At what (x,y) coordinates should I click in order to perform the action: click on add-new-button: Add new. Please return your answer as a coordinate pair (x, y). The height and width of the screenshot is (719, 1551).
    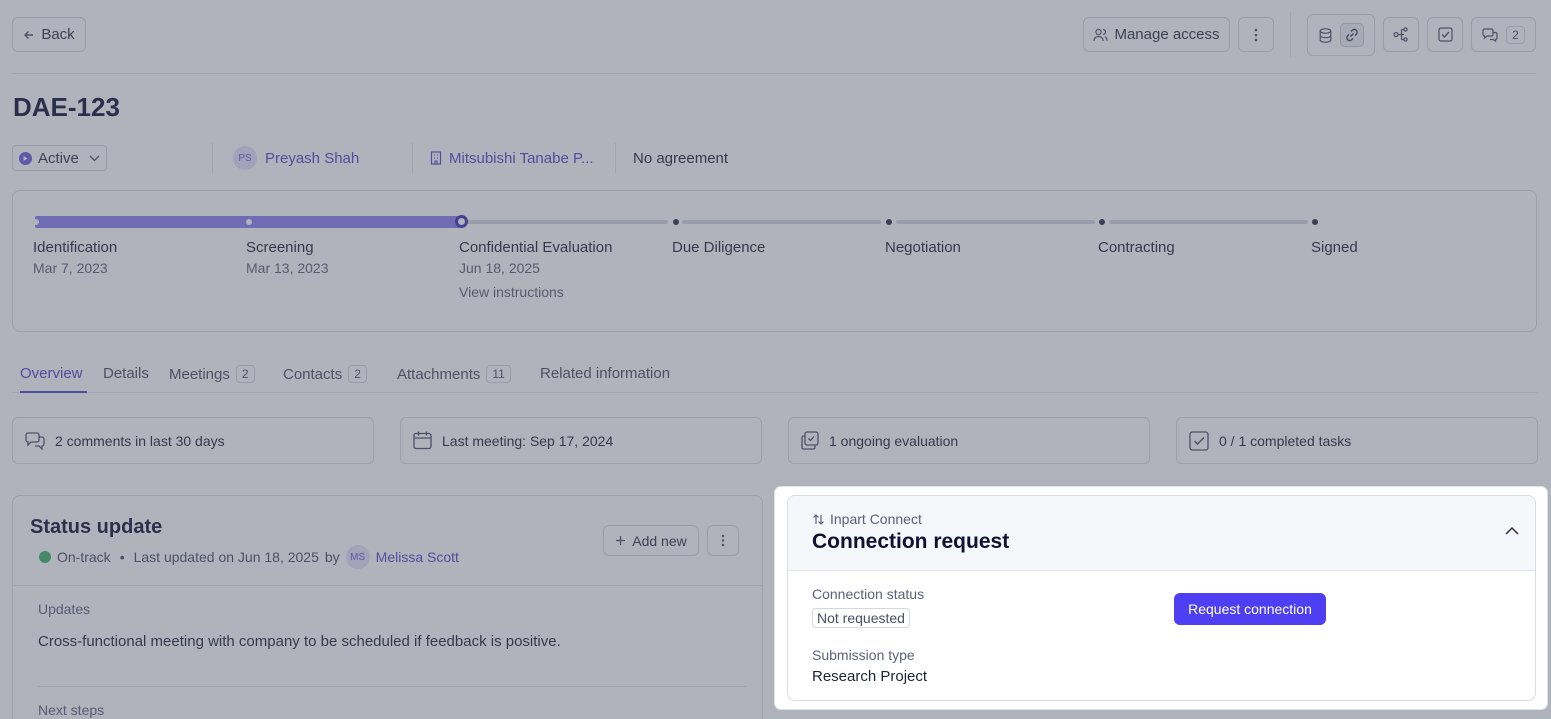
    Looking at the image, I should click on (651, 540).